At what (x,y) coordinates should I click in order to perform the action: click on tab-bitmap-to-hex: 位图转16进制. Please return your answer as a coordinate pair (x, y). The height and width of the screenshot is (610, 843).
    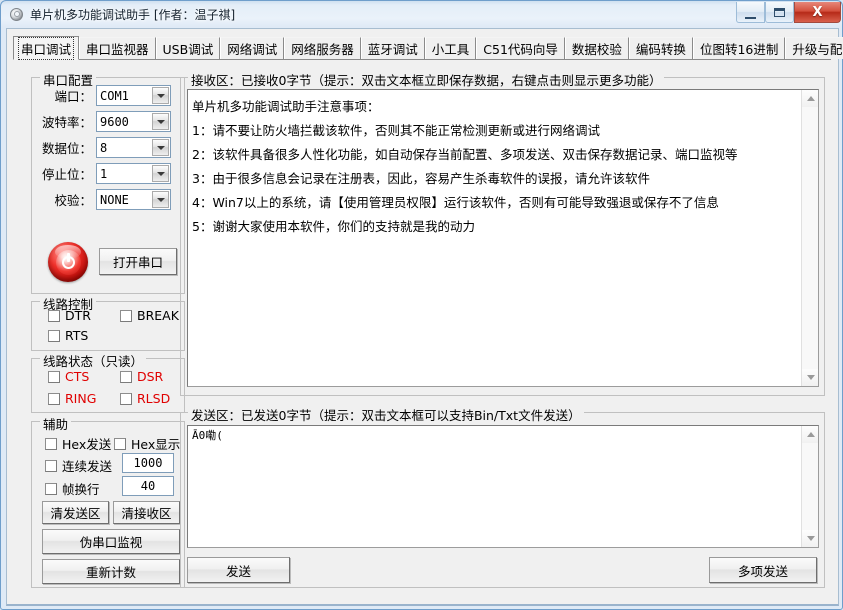
    Looking at the image, I should click on (739, 48).